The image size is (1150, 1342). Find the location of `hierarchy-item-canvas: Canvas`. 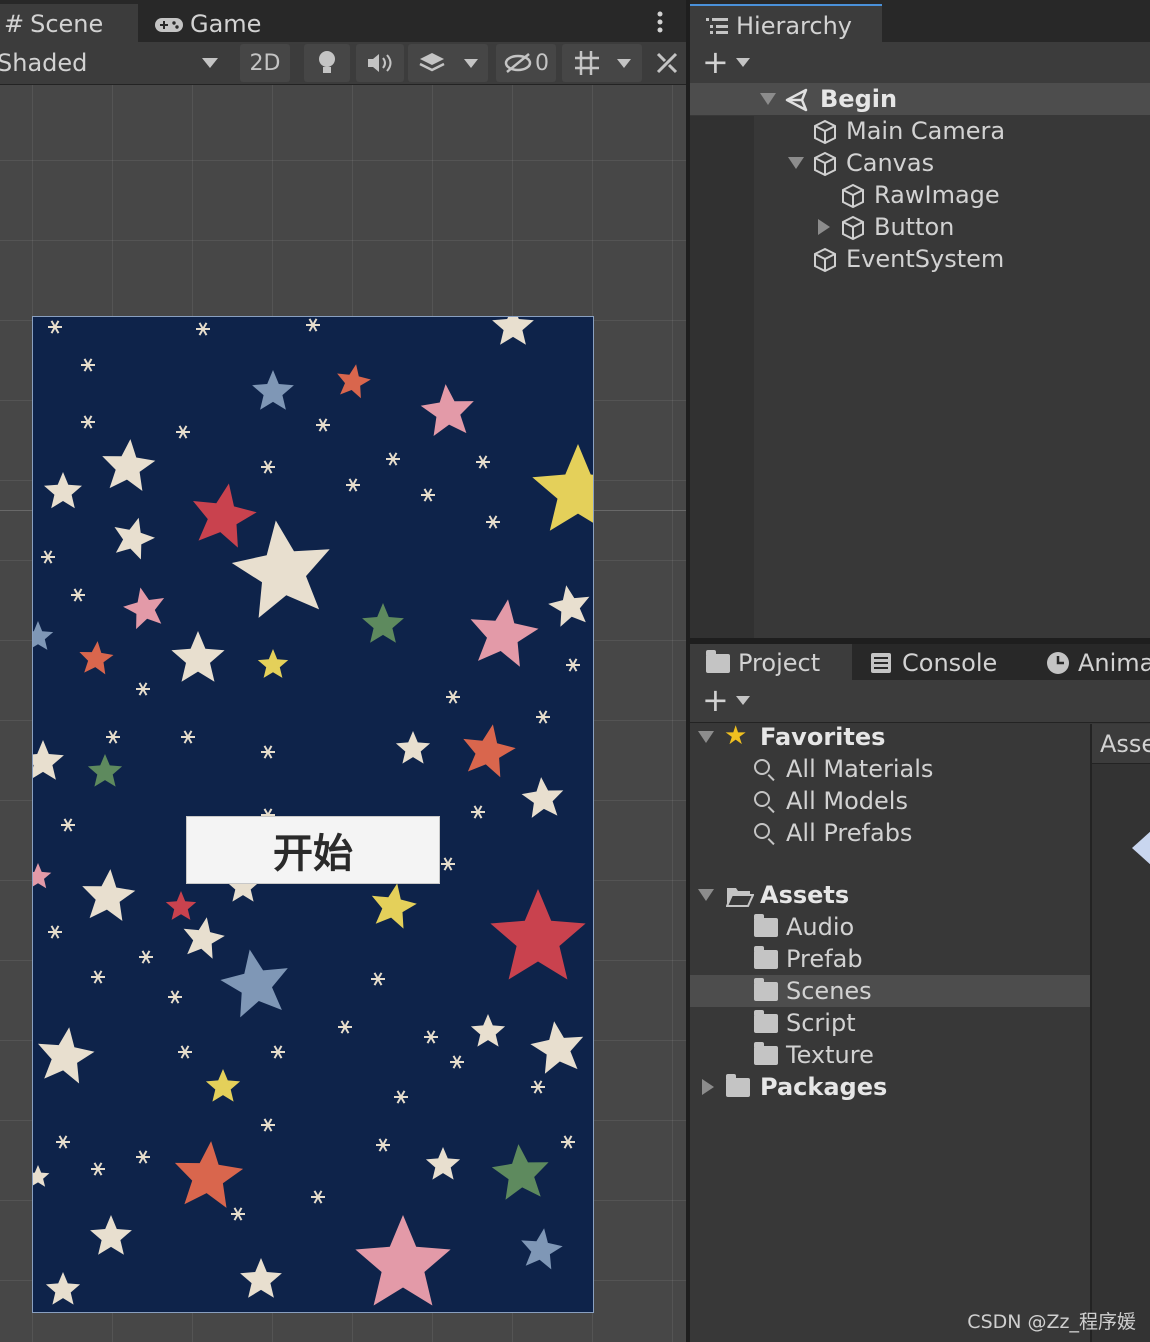

hierarchy-item-canvas: Canvas is located at coordinates (920, 163).